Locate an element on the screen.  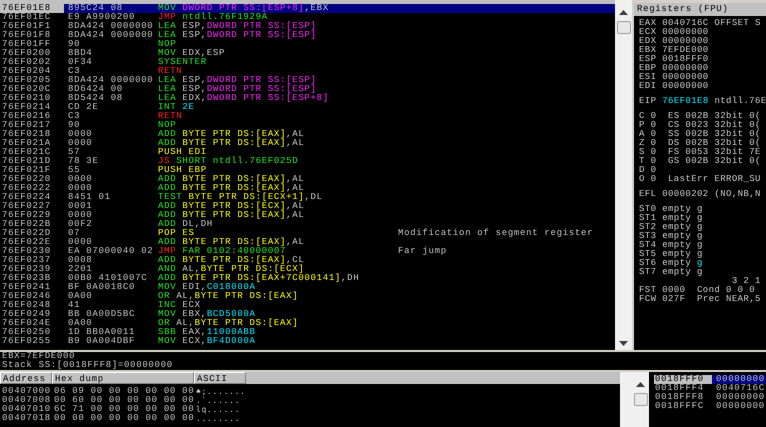
disassembly-row: 76EF0217 90 NOP is located at coordinates (307, 125).